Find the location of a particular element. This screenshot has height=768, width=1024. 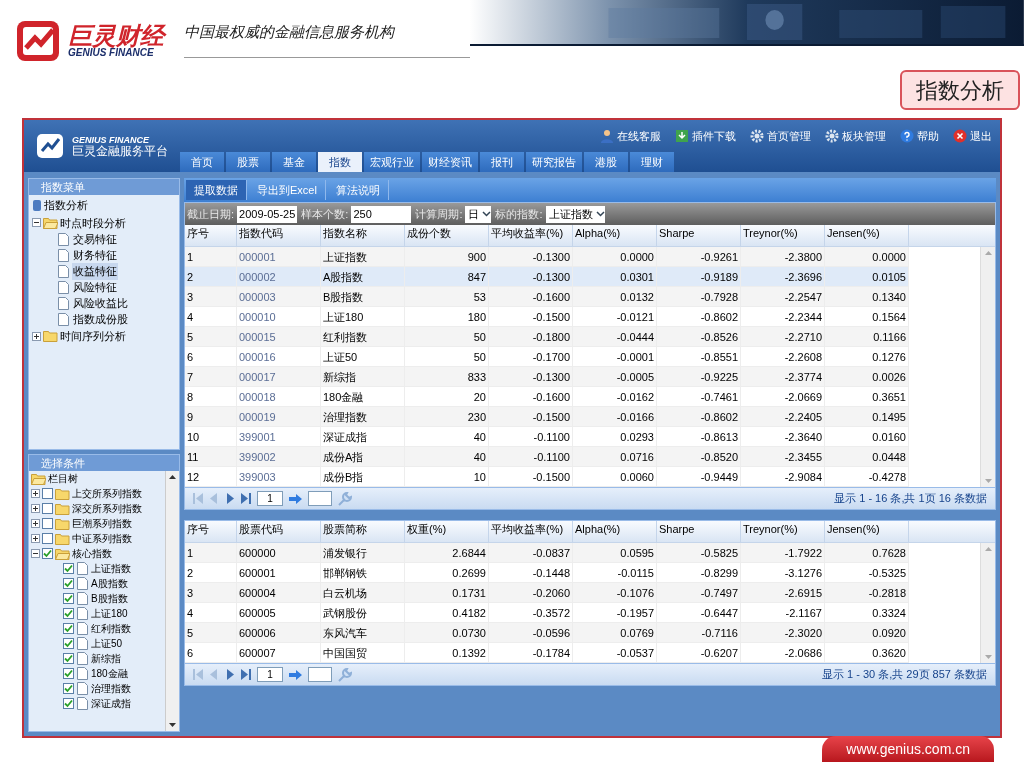

go-arrow-icon is located at coordinates (295, 498).